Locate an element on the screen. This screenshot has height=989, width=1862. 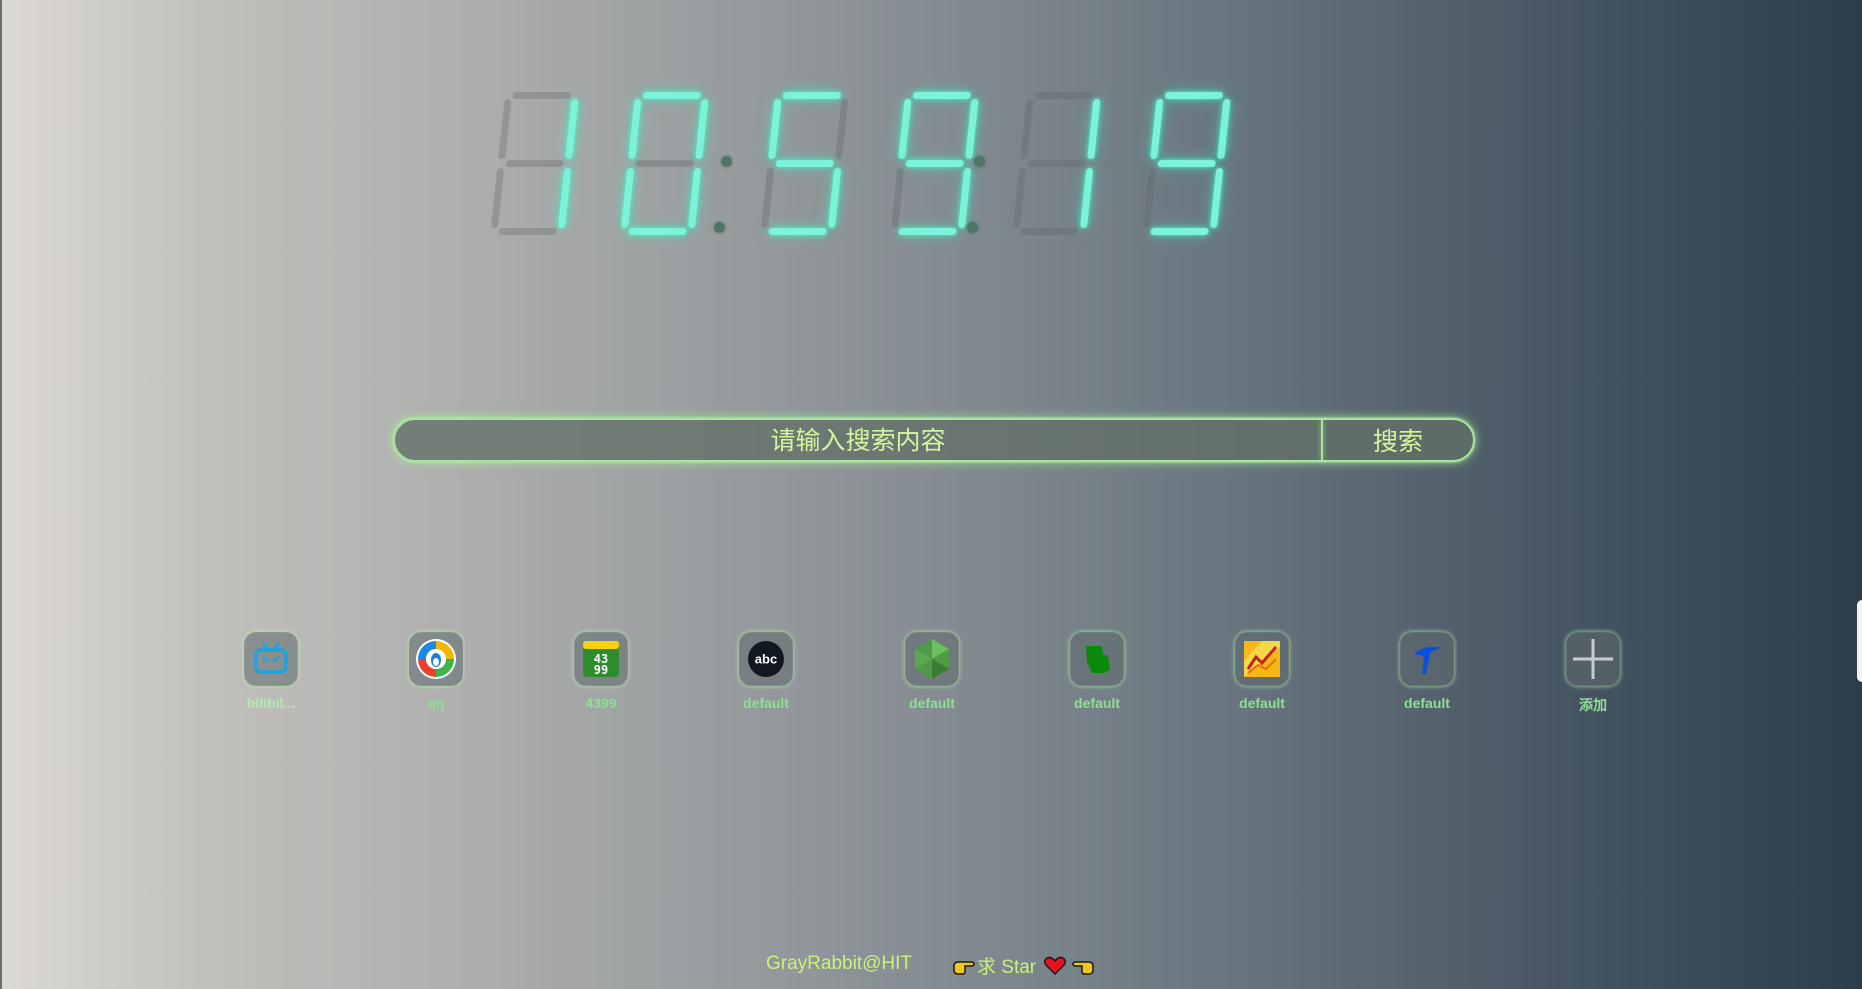
green-map-icon is located at coordinates (1098, 659).